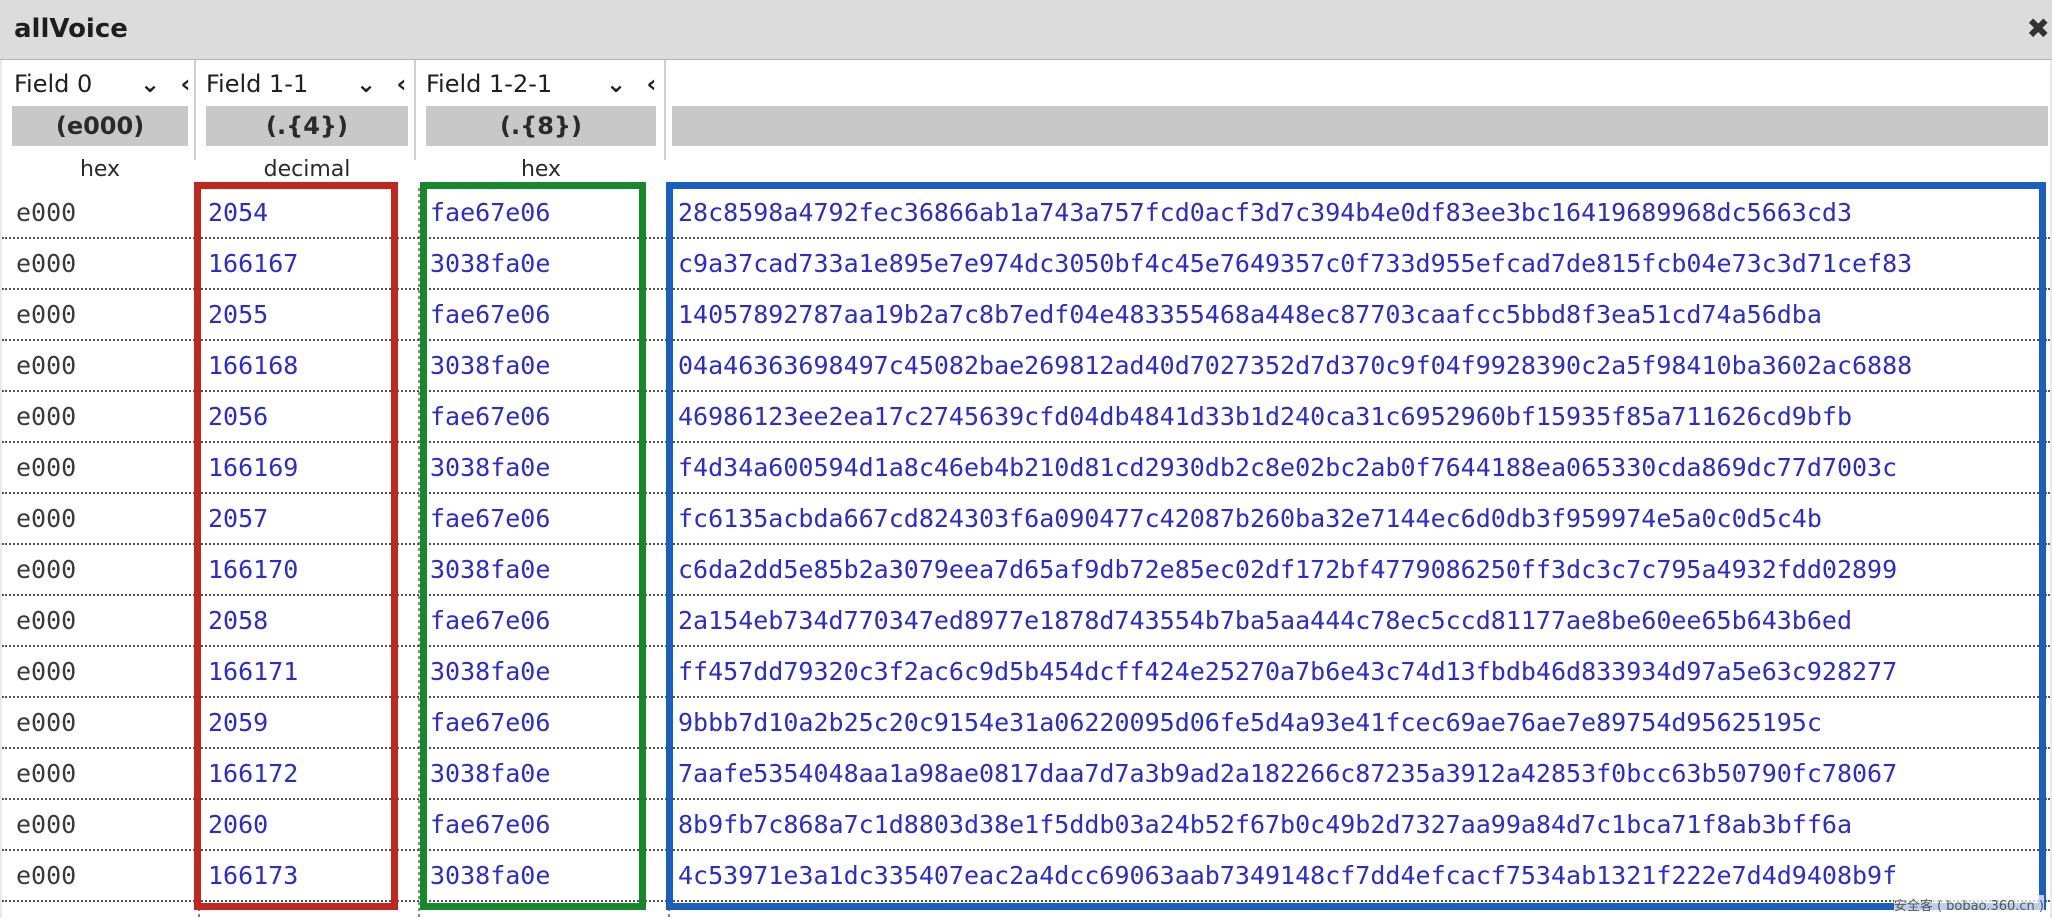 The image size is (2052, 918). Describe the element at coordinates (1360, 126) in the screenshot. I see `field-3-regex` at that location.